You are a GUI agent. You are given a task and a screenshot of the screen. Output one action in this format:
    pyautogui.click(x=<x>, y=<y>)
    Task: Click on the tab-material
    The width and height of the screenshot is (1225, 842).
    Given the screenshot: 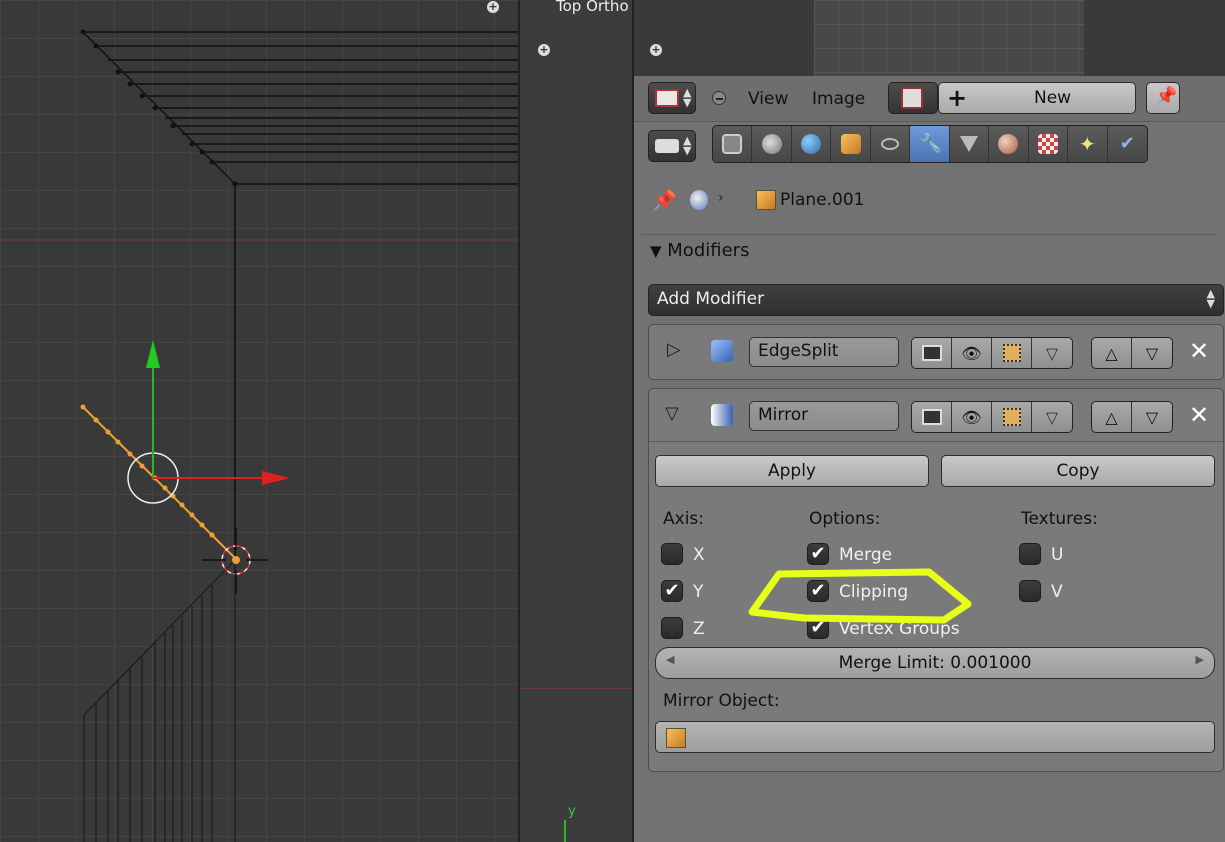 What is the action you would take?
    pyautogui.click(x=1009, y=144)
    